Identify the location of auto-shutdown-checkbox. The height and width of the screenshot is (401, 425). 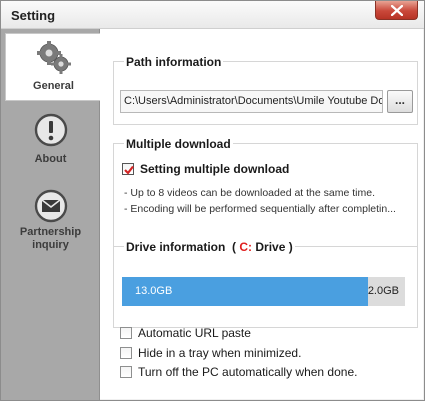
(126, 372).